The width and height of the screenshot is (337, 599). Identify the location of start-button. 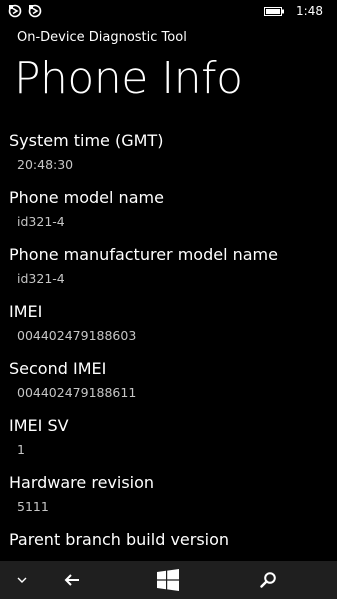
(168, 580).